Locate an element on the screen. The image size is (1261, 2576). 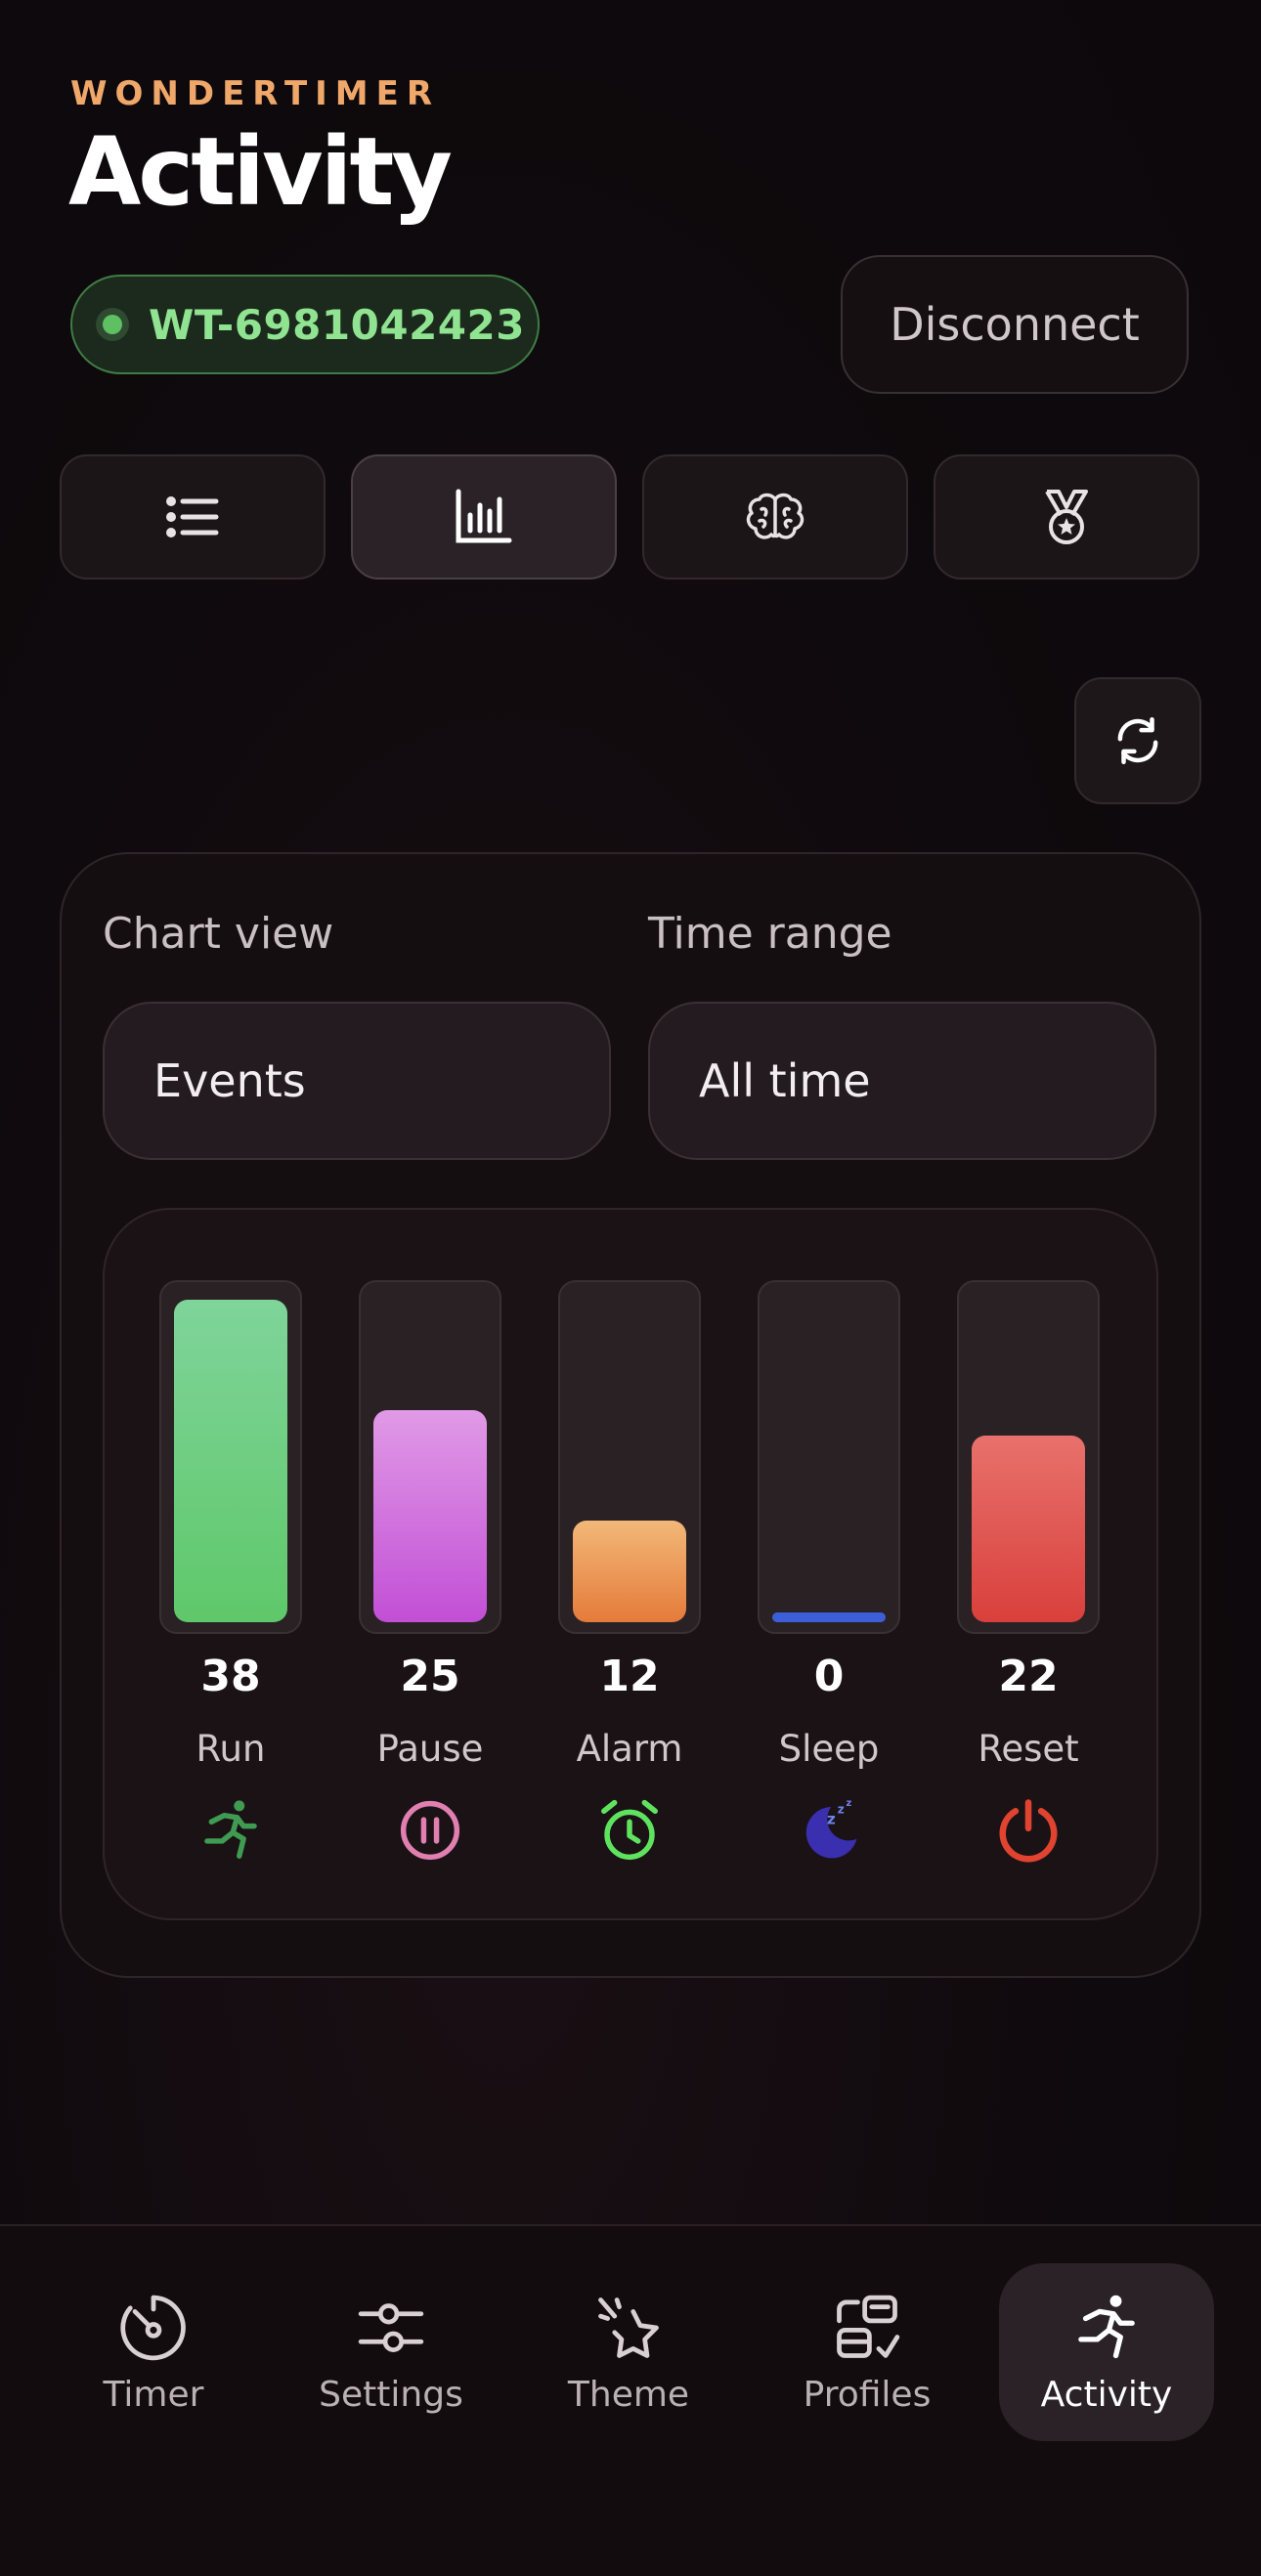
refresh-icon is located at coordinates (1137, 741).